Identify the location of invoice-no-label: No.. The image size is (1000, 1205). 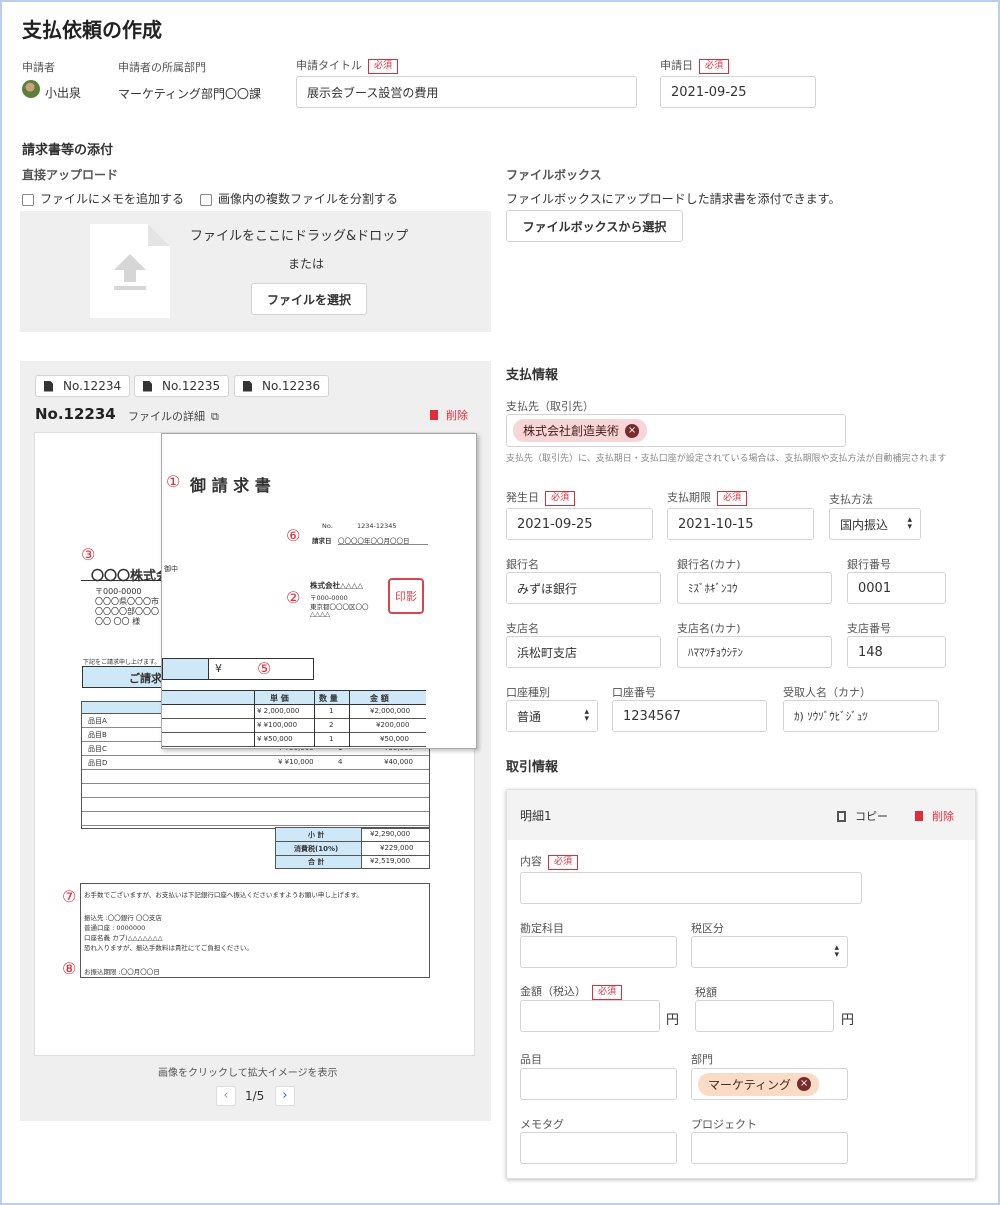
(327, 526).